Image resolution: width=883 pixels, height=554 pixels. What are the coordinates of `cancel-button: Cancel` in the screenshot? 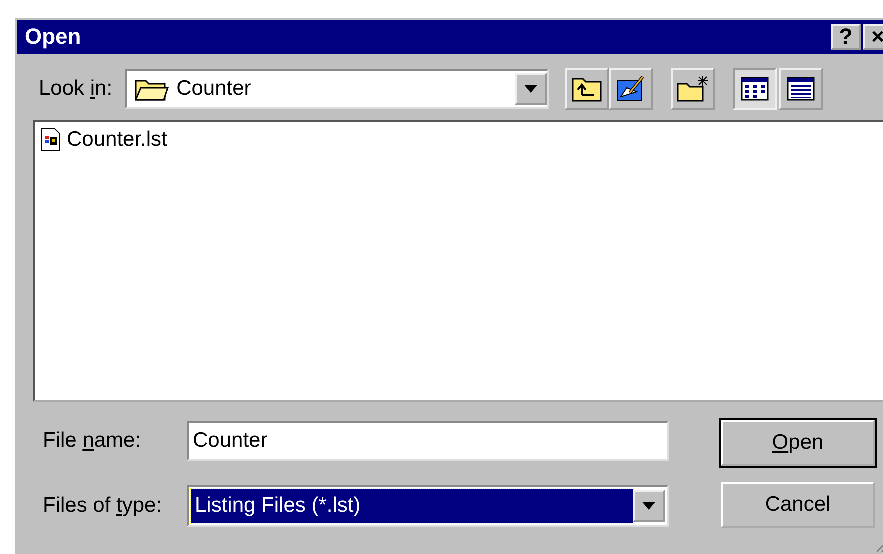 It's located at (798, 505).